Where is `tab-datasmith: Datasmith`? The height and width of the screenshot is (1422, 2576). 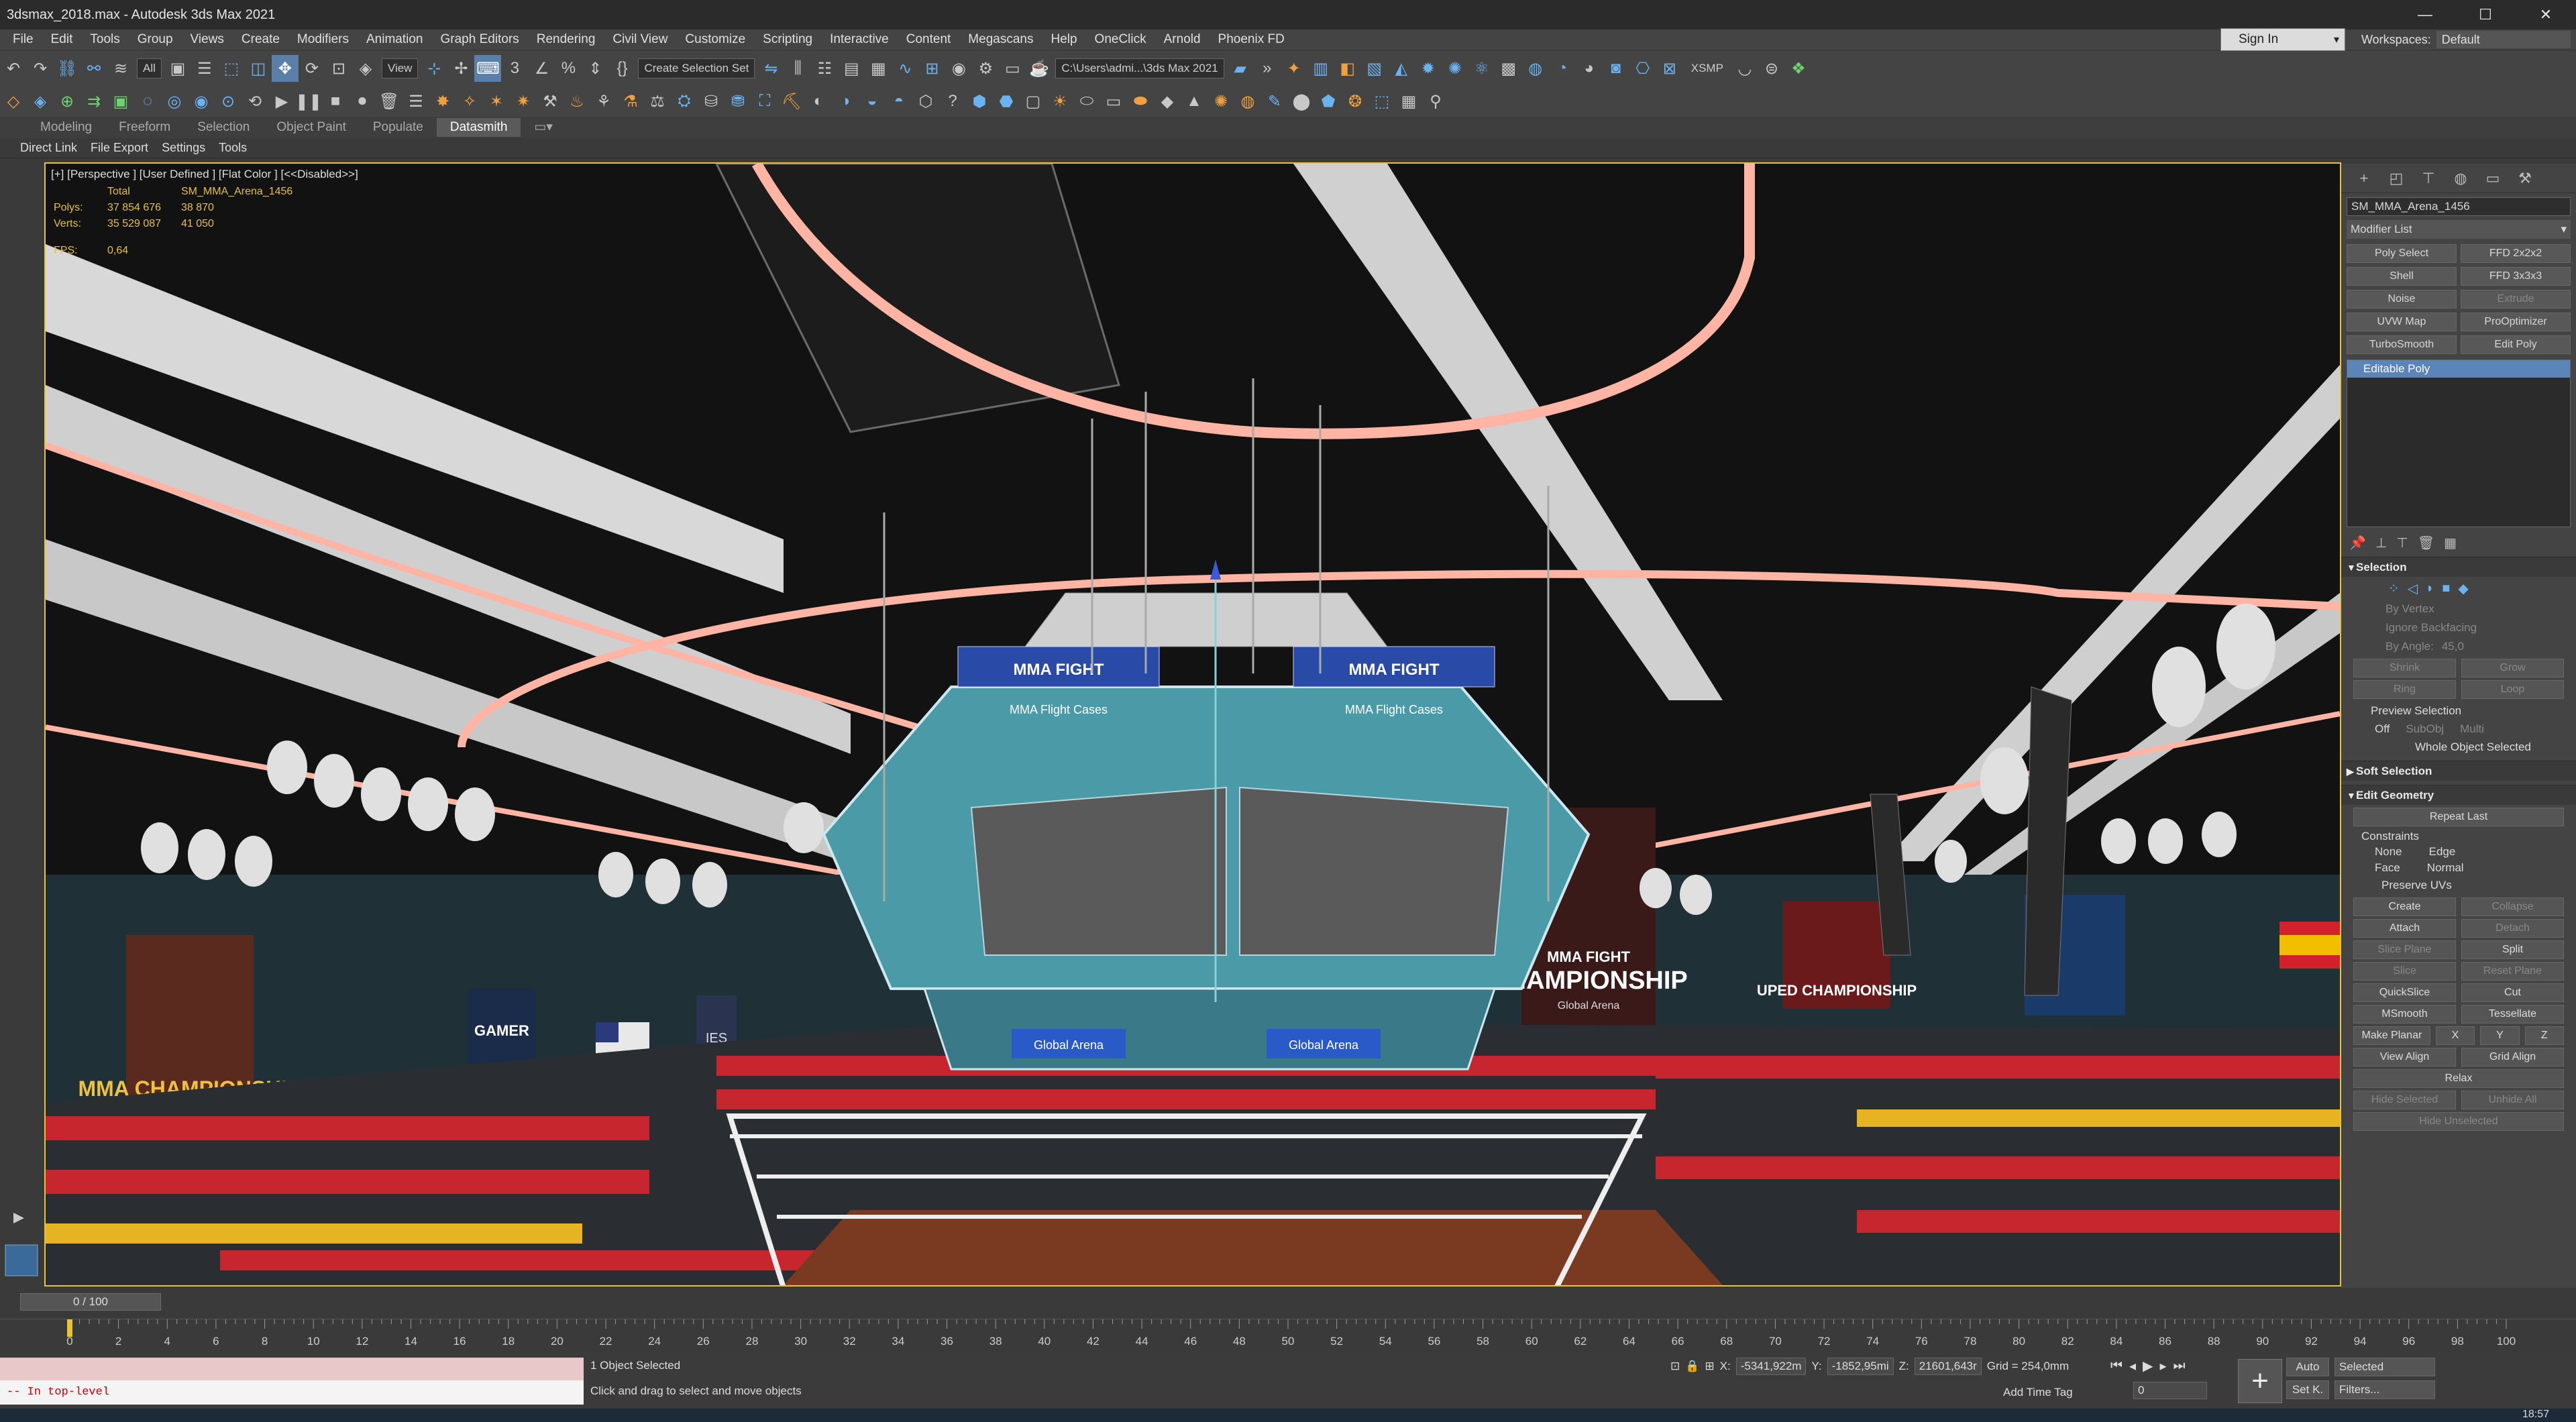 tab-datasmith: Datasmith is located at coordinates (478, 127).